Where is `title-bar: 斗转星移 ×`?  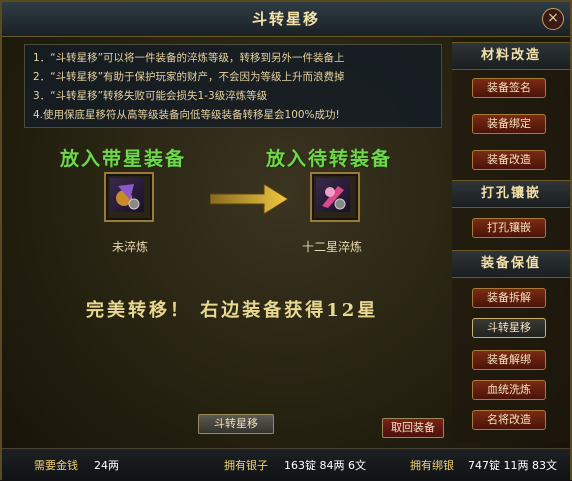
title-bar: 斗转星移 × is located at coordinates (286, 19).